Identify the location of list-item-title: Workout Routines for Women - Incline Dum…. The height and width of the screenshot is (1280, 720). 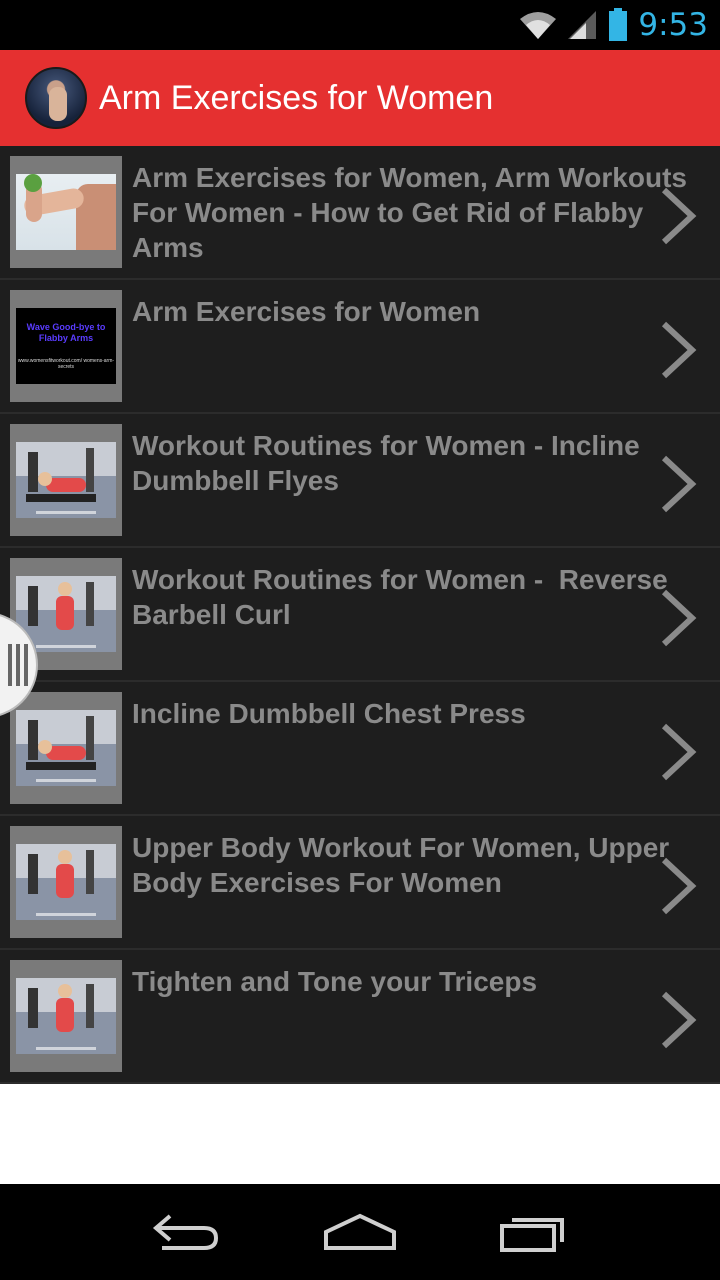
(390, 463).